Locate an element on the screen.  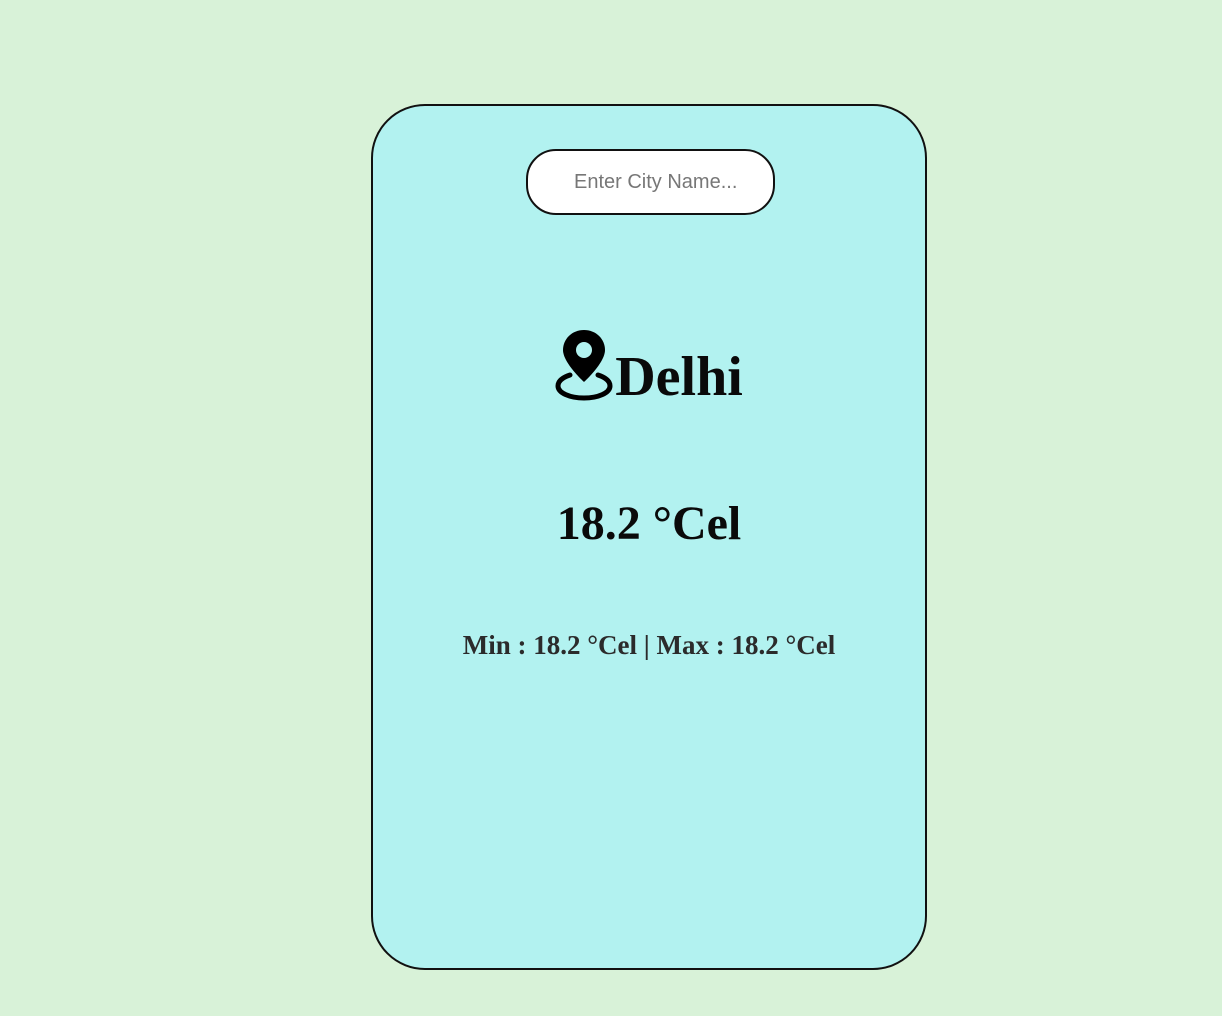
city-search-input is located at coordinates (650, 182).